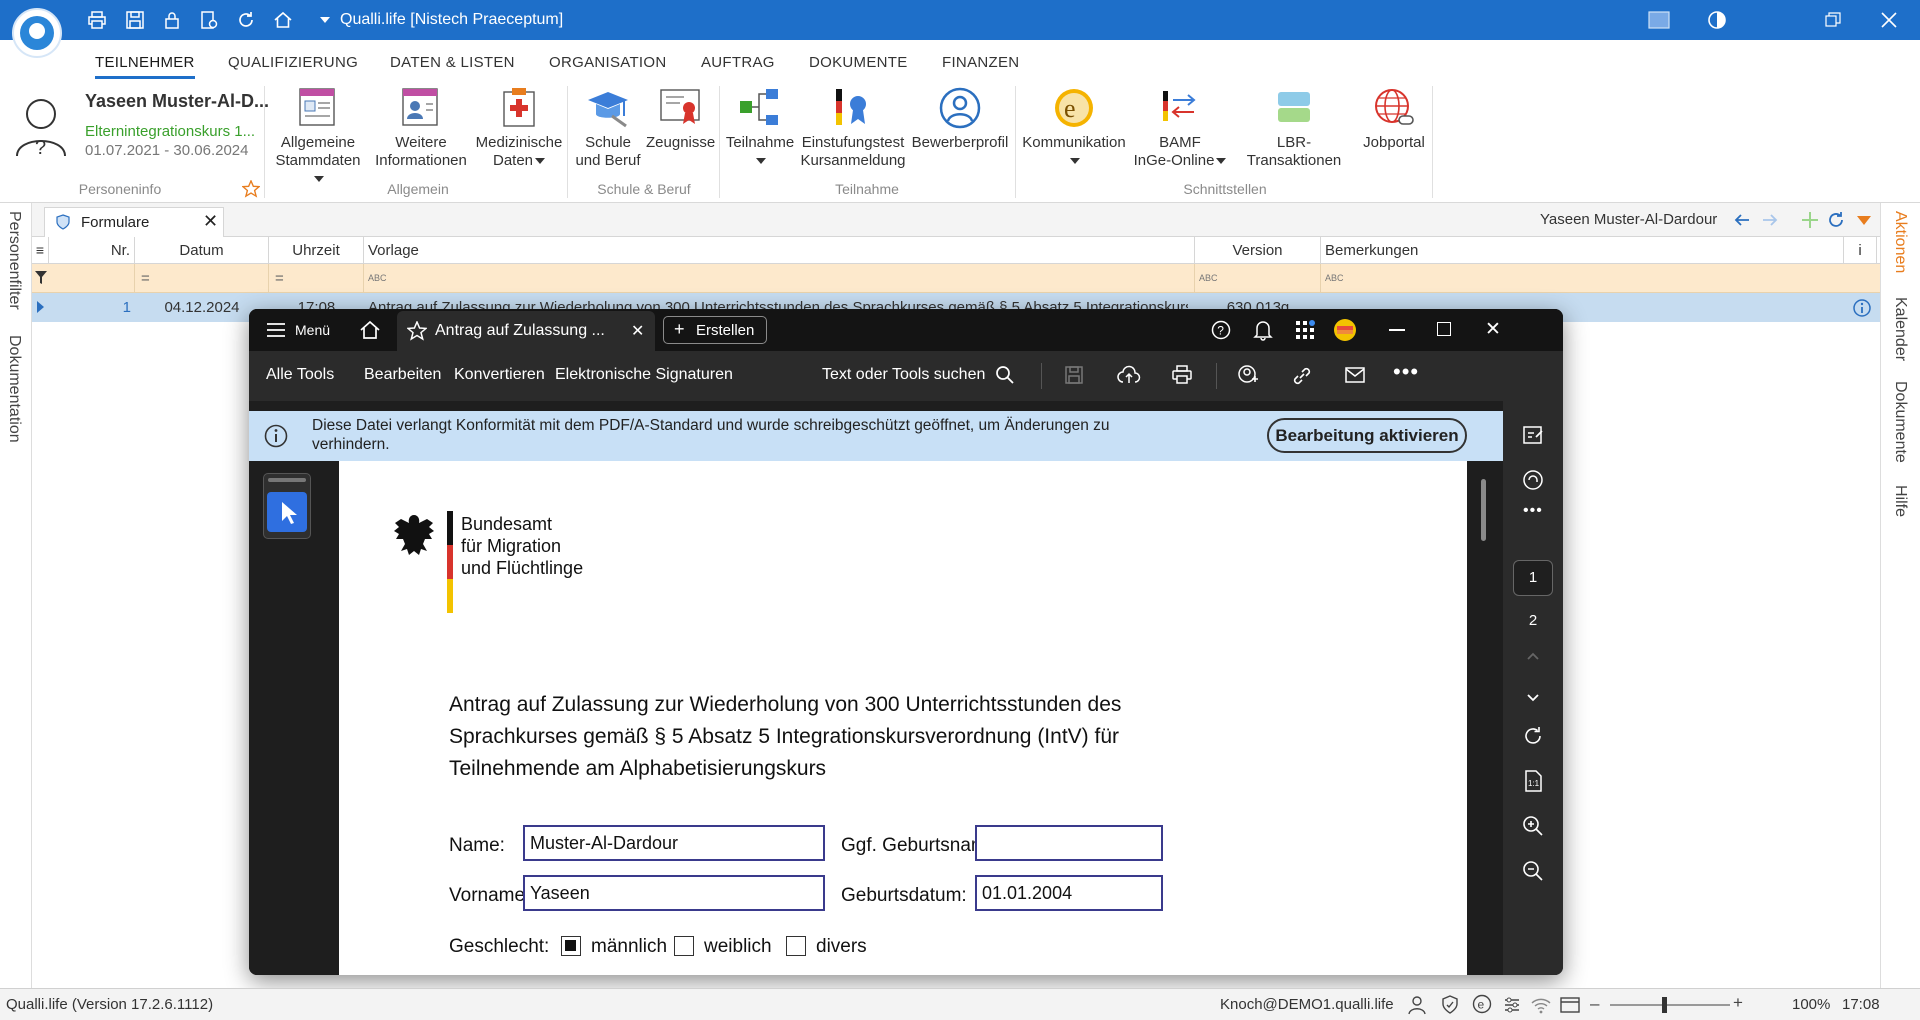  Describe the element at coordinates (499, 375) in the screenshot. I see `tool-konvertieren: Konvertieren` at that location.